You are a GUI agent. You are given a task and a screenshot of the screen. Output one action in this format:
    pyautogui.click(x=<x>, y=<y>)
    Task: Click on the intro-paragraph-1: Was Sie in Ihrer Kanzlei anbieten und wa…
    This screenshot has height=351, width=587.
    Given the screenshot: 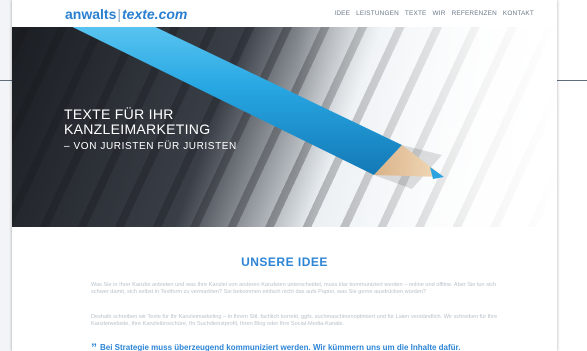 What is the action you would take?
    pyautogui.click(x=294, y=288)
    